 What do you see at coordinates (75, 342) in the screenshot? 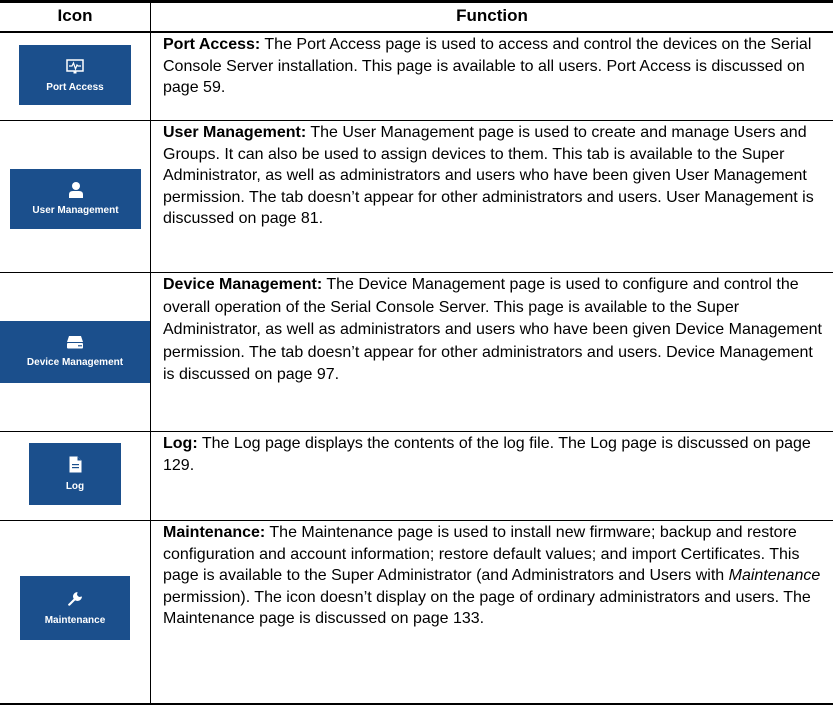
I see `server-drive-icon` at bounding box center [75, 342].